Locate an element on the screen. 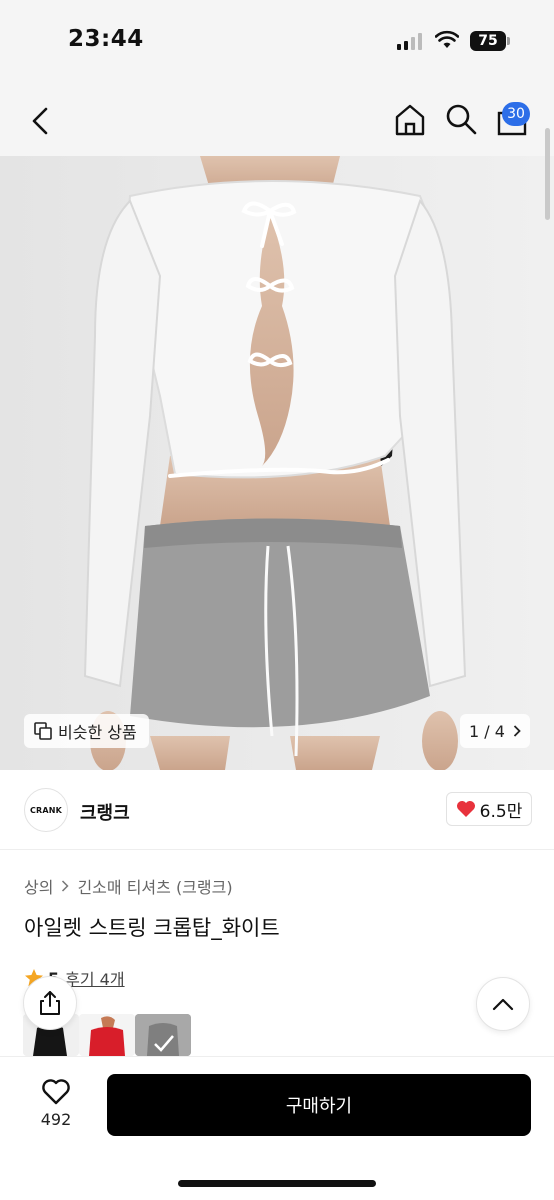 The image size is (554, 1200). bottom-action-bar: 492 구매하기 is located at coordinates (277, 1128).